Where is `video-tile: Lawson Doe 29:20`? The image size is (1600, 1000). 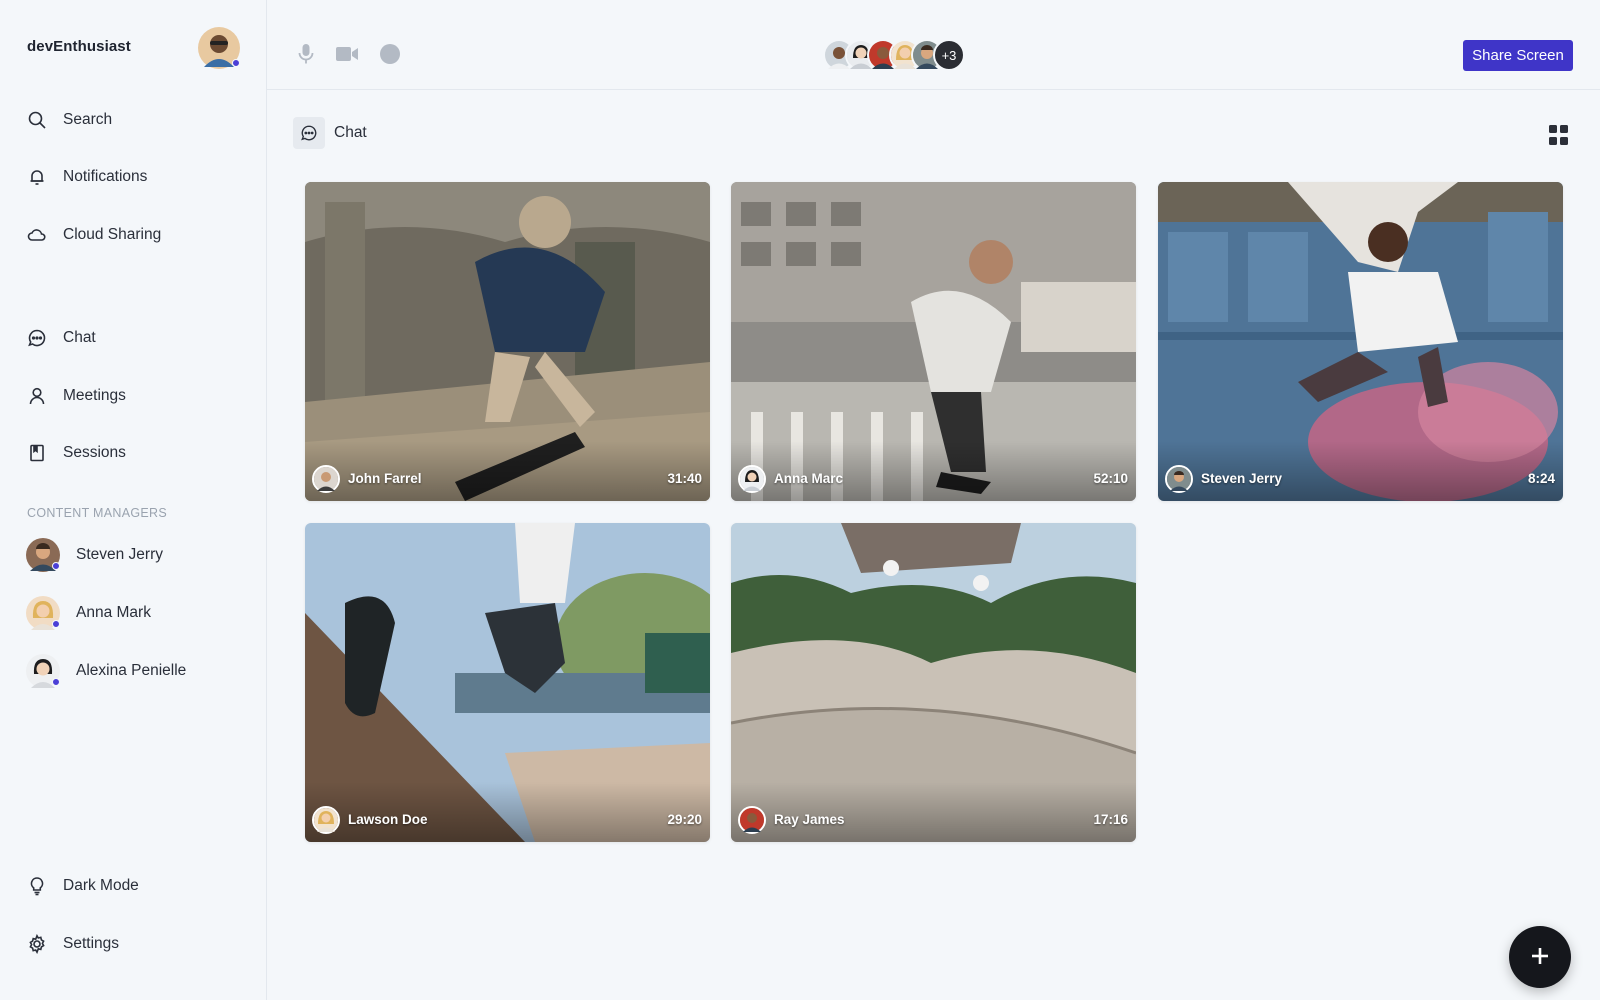 video-tile: Lawson Doe 29:20 is located at coordinates (507, 682).